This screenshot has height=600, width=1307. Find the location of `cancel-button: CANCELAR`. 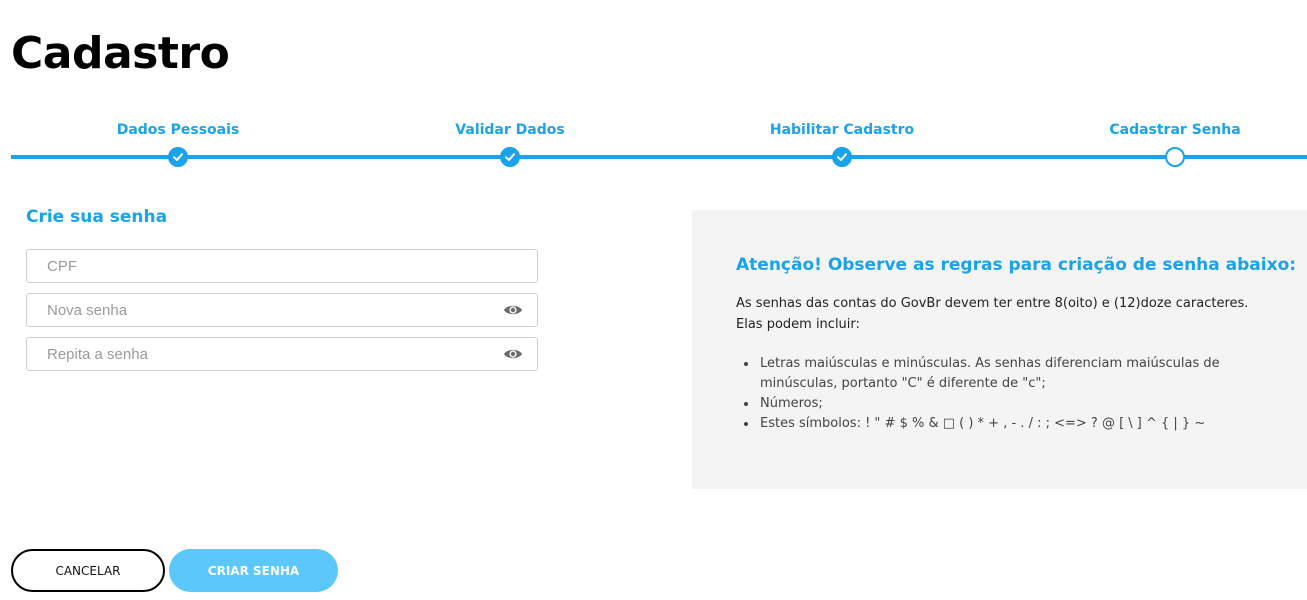

cancel-button: CANCELAR is located at coordinates (88, 570).